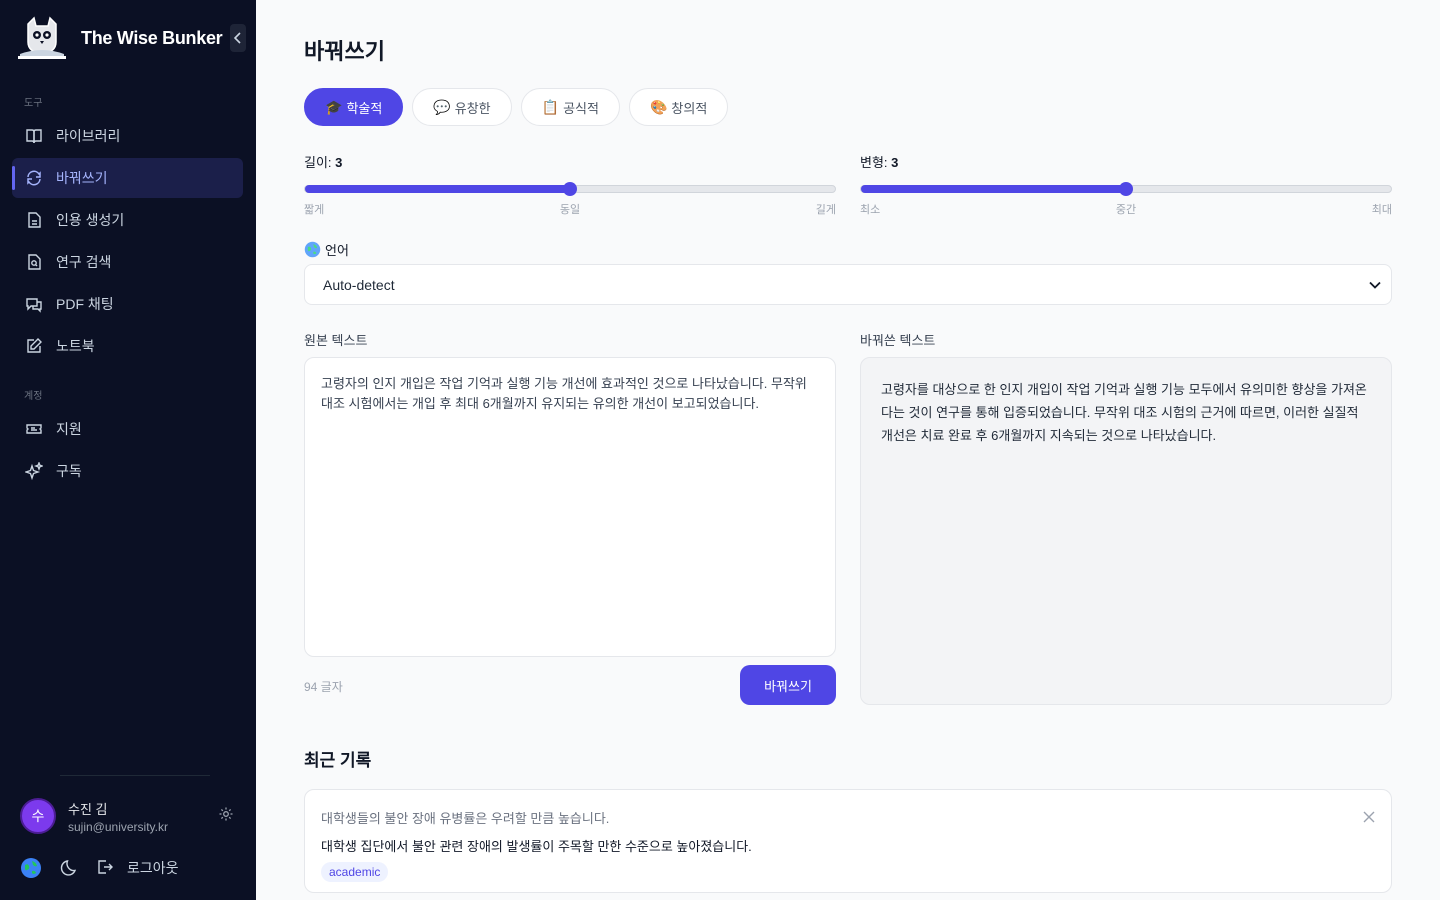 The image size is (1440, 900). Describe the element at coordinates (105, 868) in the screenshot. I see `logout-icon` at that location.